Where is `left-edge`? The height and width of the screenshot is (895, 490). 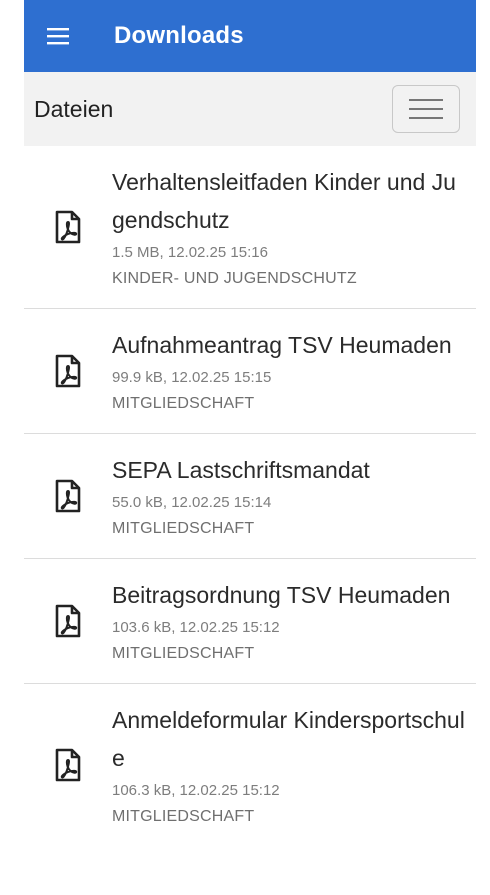
left-edge is located at coordinates (12, 447).